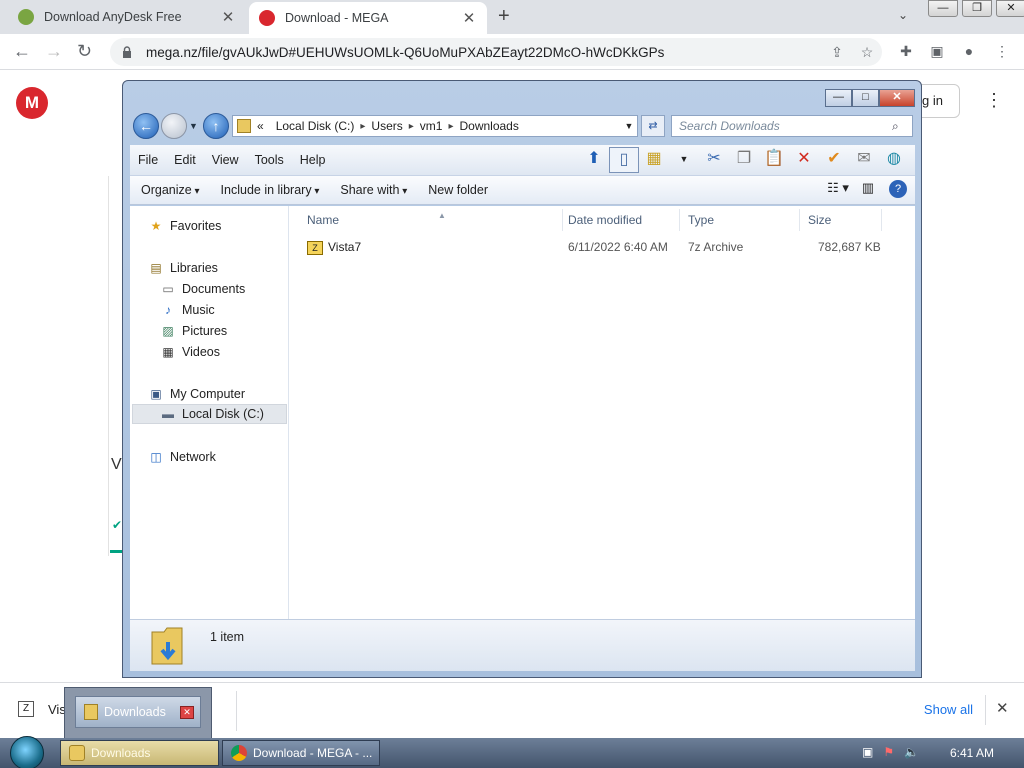 This screenshot has height=768, width=1024. I want to click on sidebar-item-pictures: ▨ Pictures, so click(193, 331).